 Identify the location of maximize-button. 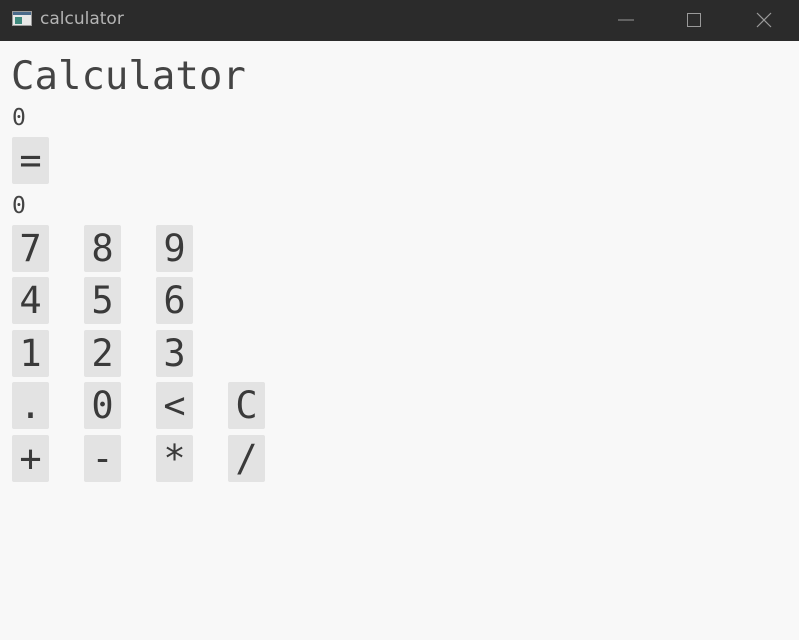
(694, 20).